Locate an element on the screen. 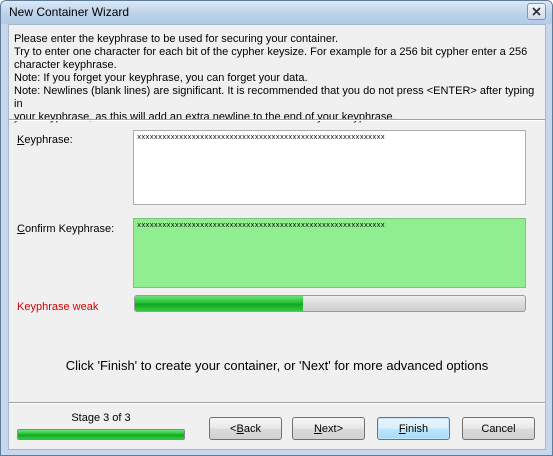  back-button: < Back is located at coordinates (245, 428).